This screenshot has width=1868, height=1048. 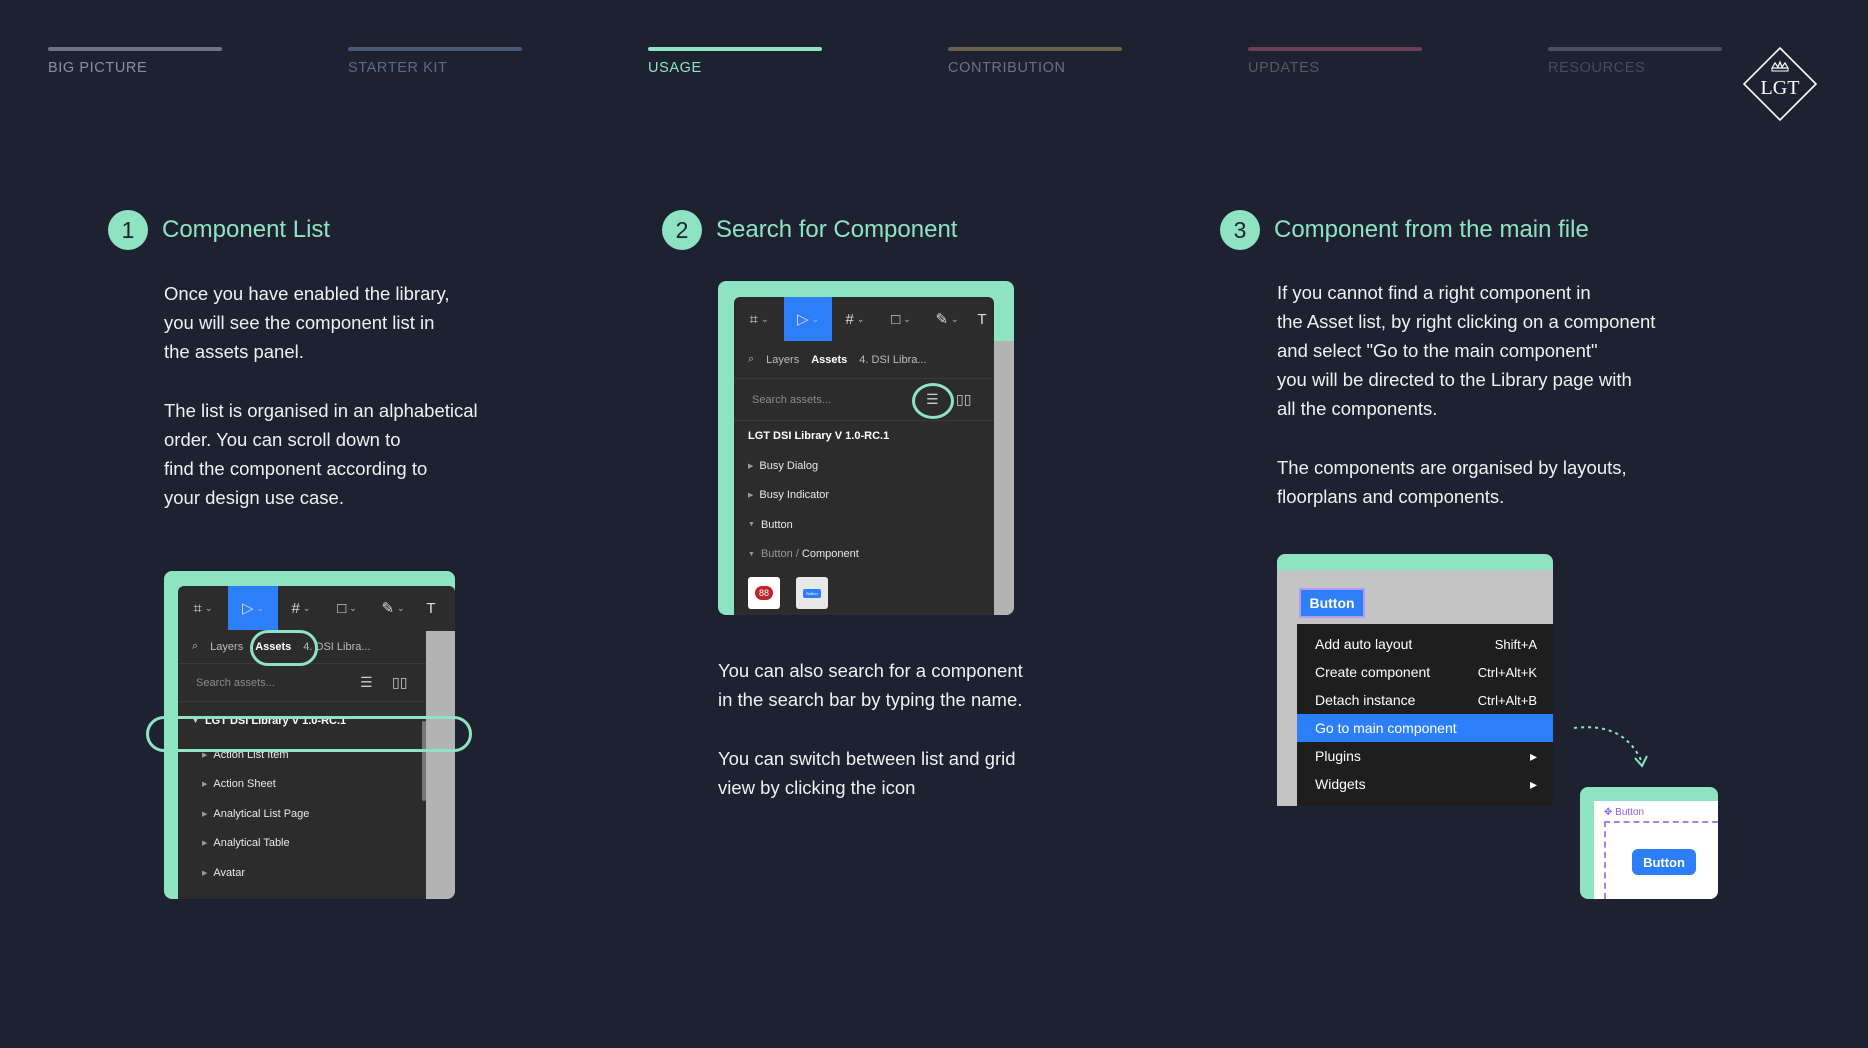 What do you see at coordinates (1425, 700) in the screenshot?
I see `menu-item-detach-instance: Detach instance Ctrl+Alt+B` at bounding box center [1425, 700].